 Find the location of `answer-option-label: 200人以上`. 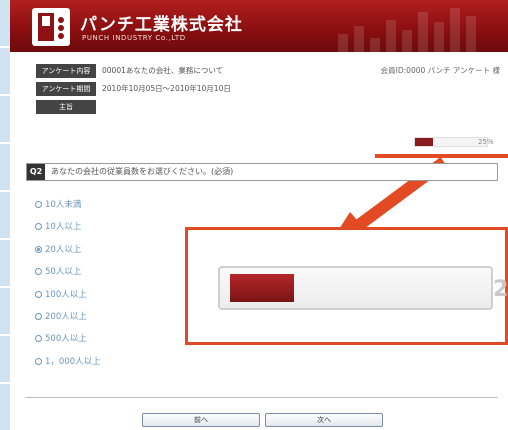

answer-option-label: 200人以上 is located at coordinates (66, 316).